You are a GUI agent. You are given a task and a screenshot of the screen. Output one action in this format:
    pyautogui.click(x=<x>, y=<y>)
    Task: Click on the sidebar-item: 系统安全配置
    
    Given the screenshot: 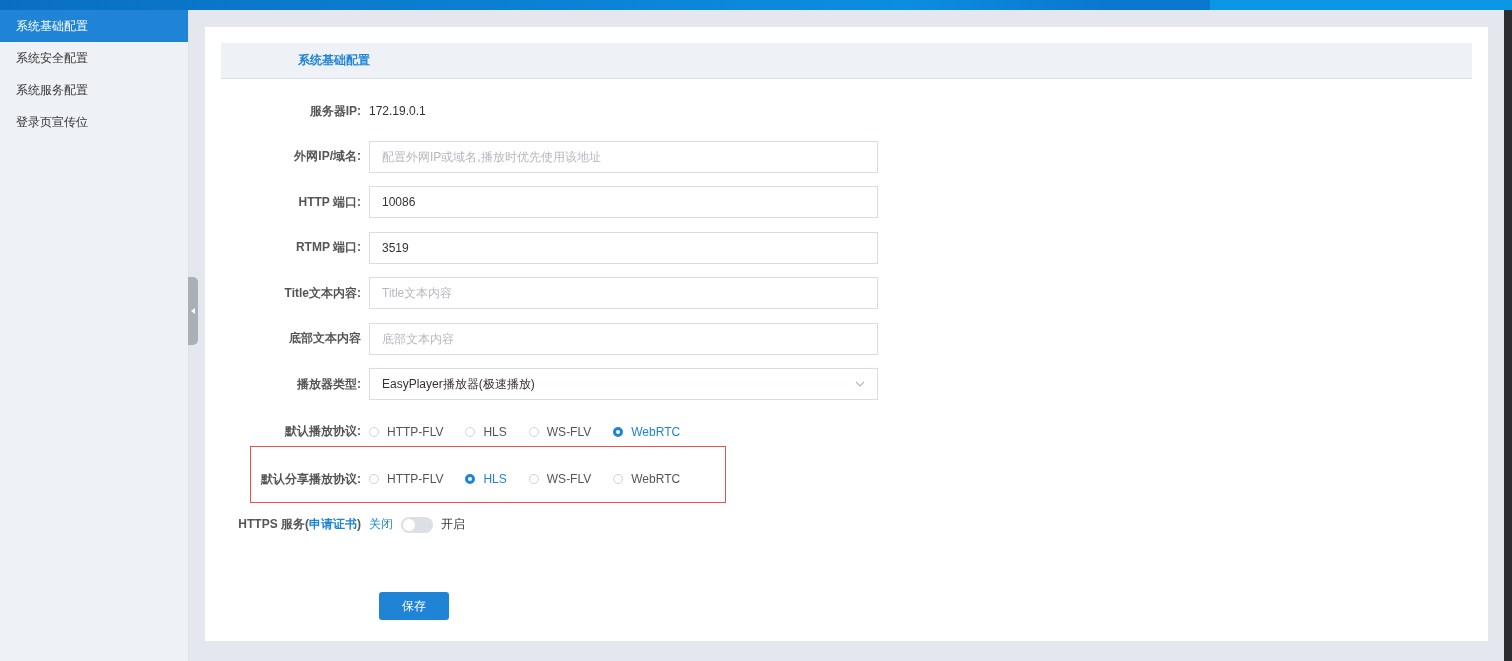 What is the action you would take?
    pyautogui.click(x=94, y=58)
    